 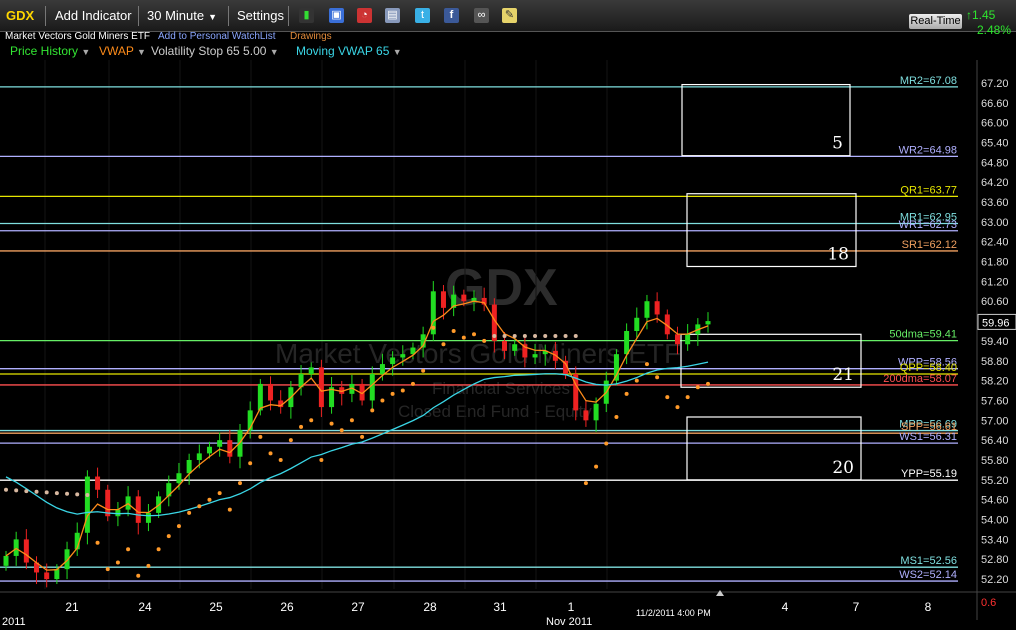 What do you see at coordinates (422, 15) in the screenshot?
I see `twitter-icon: t` at bounding box center [422, 15].